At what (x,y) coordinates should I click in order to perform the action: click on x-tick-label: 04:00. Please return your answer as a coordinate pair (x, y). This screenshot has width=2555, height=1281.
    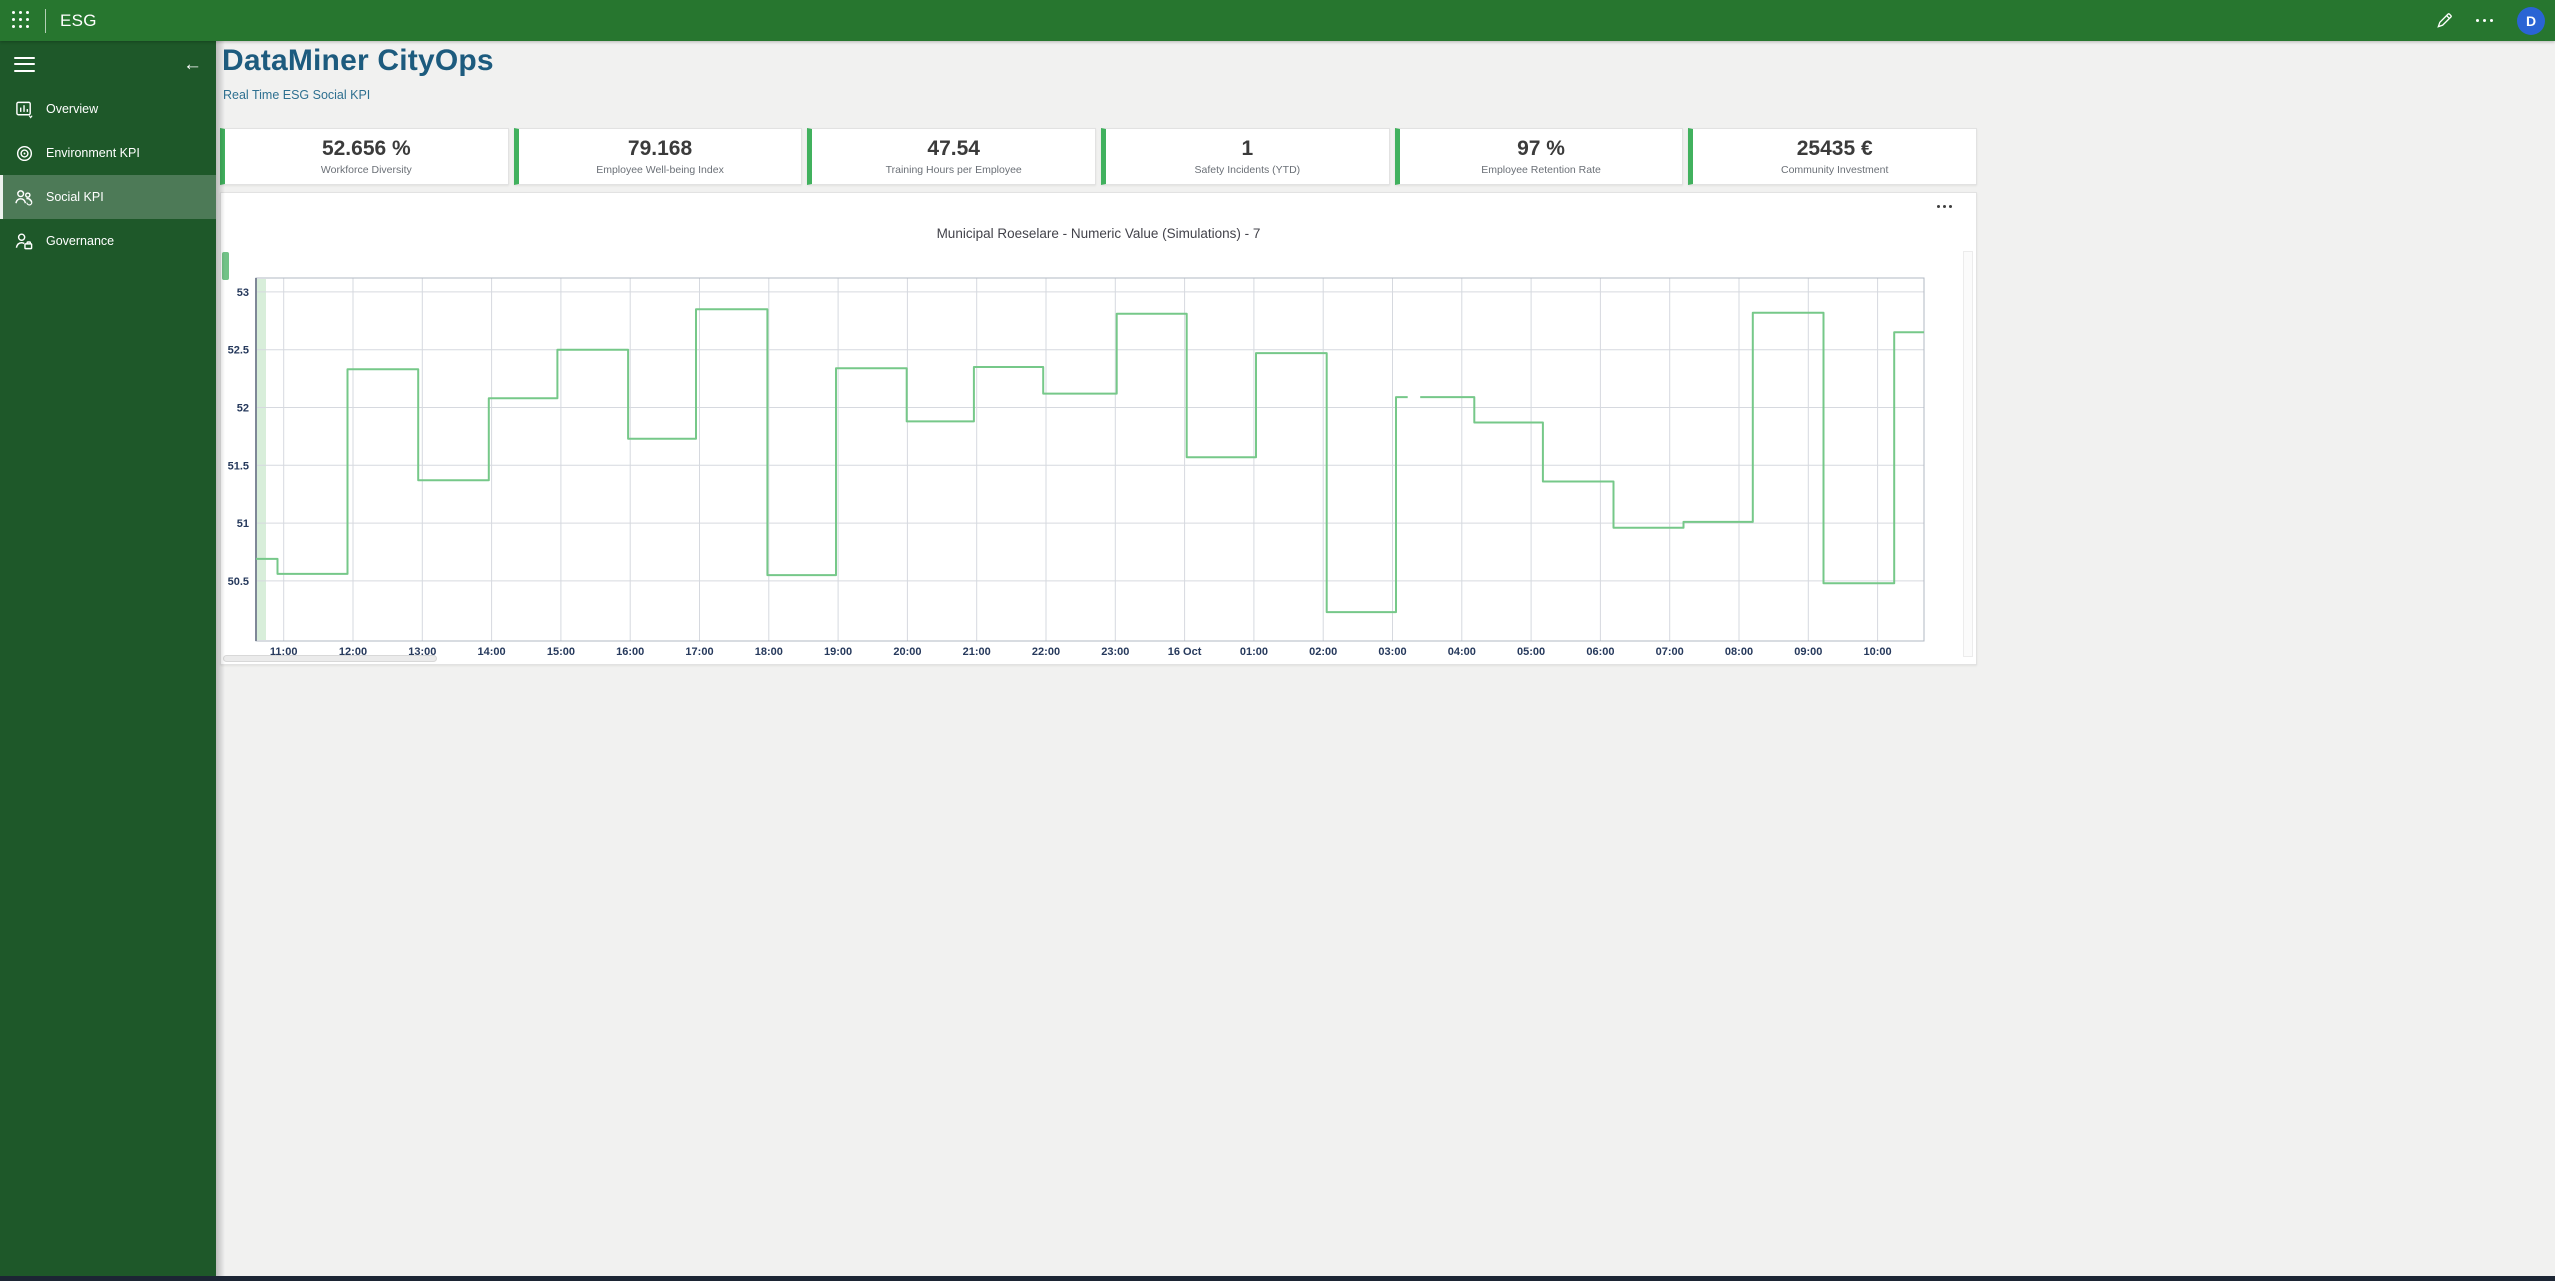
    Looking at the image, I should click on (1462, 652).